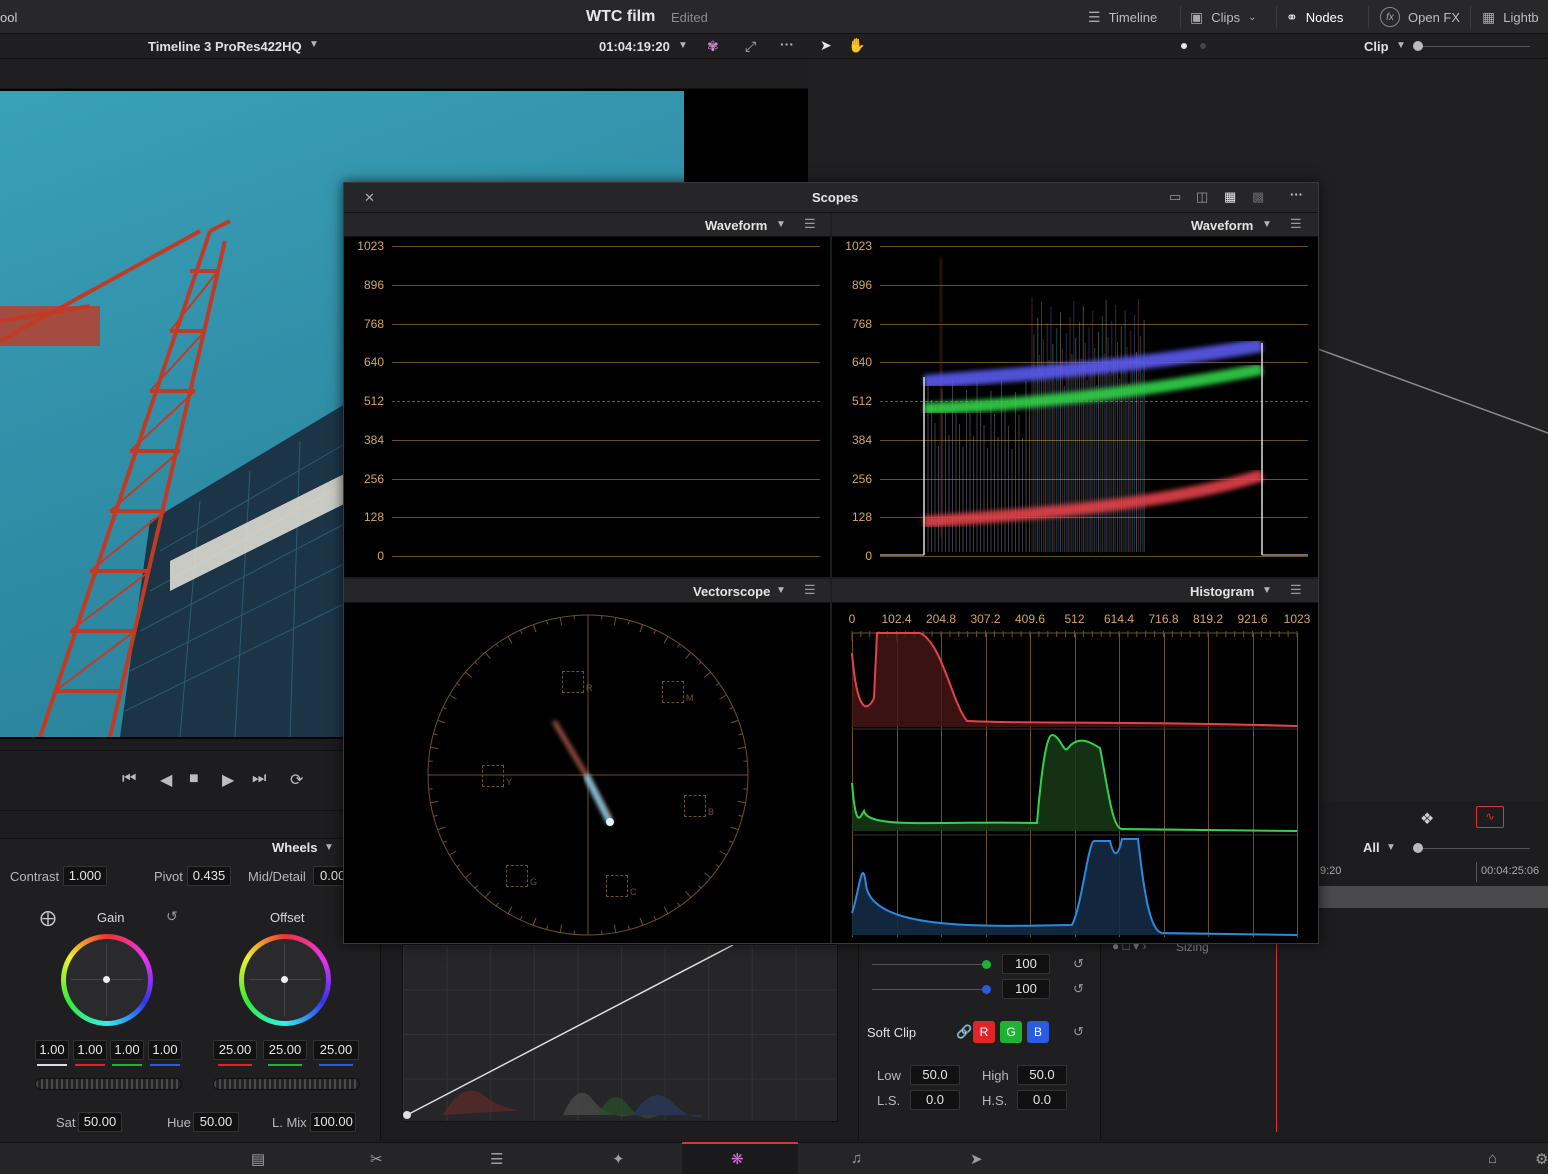 Image resolution: width=1548 pixels, height=1174 pixels. Describe the element at coordinates (1276, 1037) in the screenshot. I see `playhead` at that location.